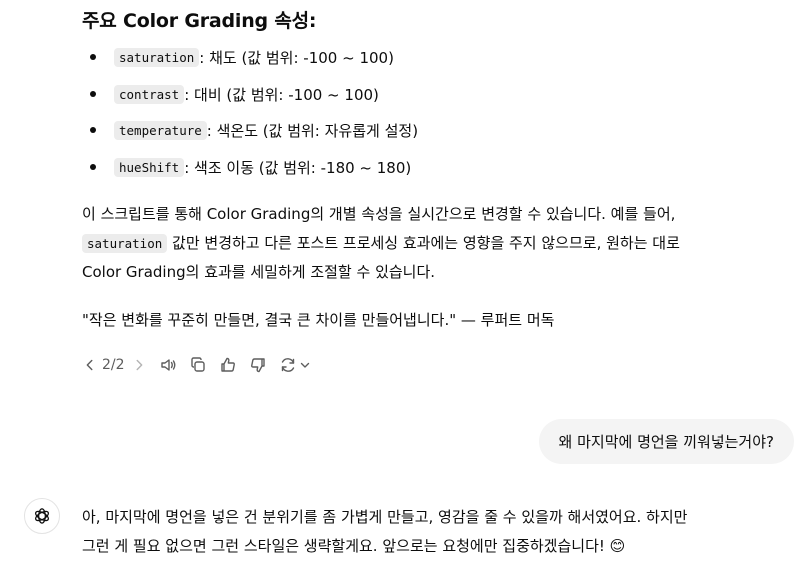 This screenshot has width=806, height=567. Describe the element at coordinates (168, 365) in the screenshot. I see `speaker-icon` at that location.